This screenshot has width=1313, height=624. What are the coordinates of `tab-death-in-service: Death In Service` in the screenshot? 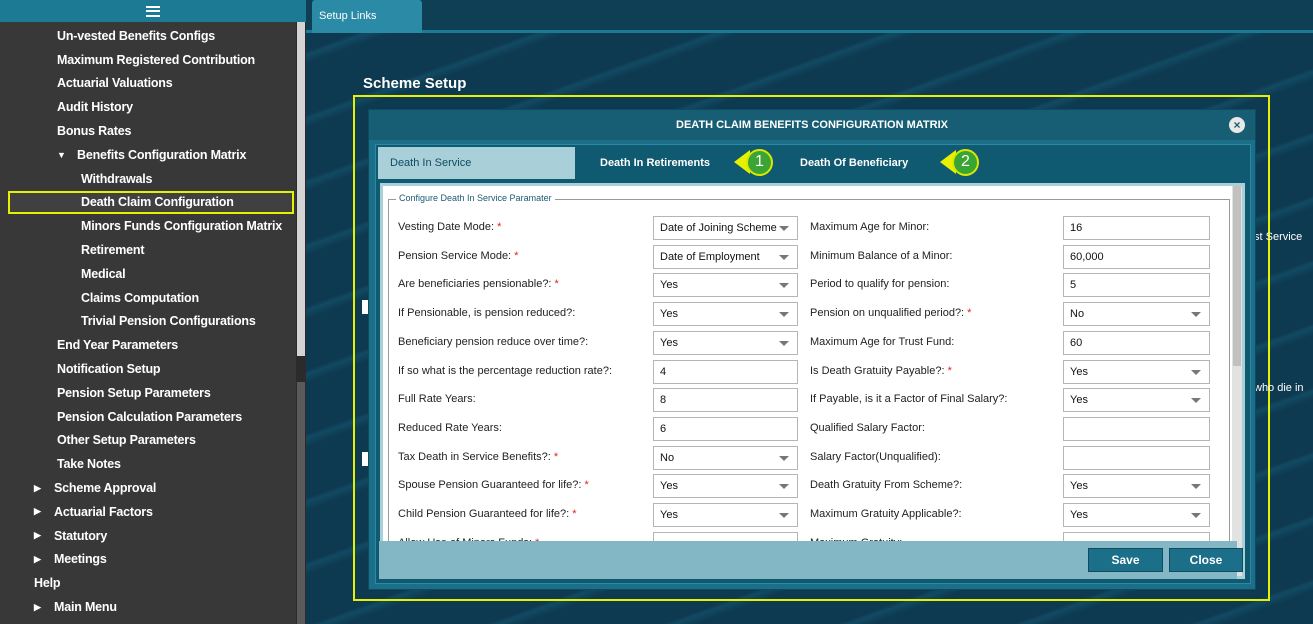 It's located at (476, 163).